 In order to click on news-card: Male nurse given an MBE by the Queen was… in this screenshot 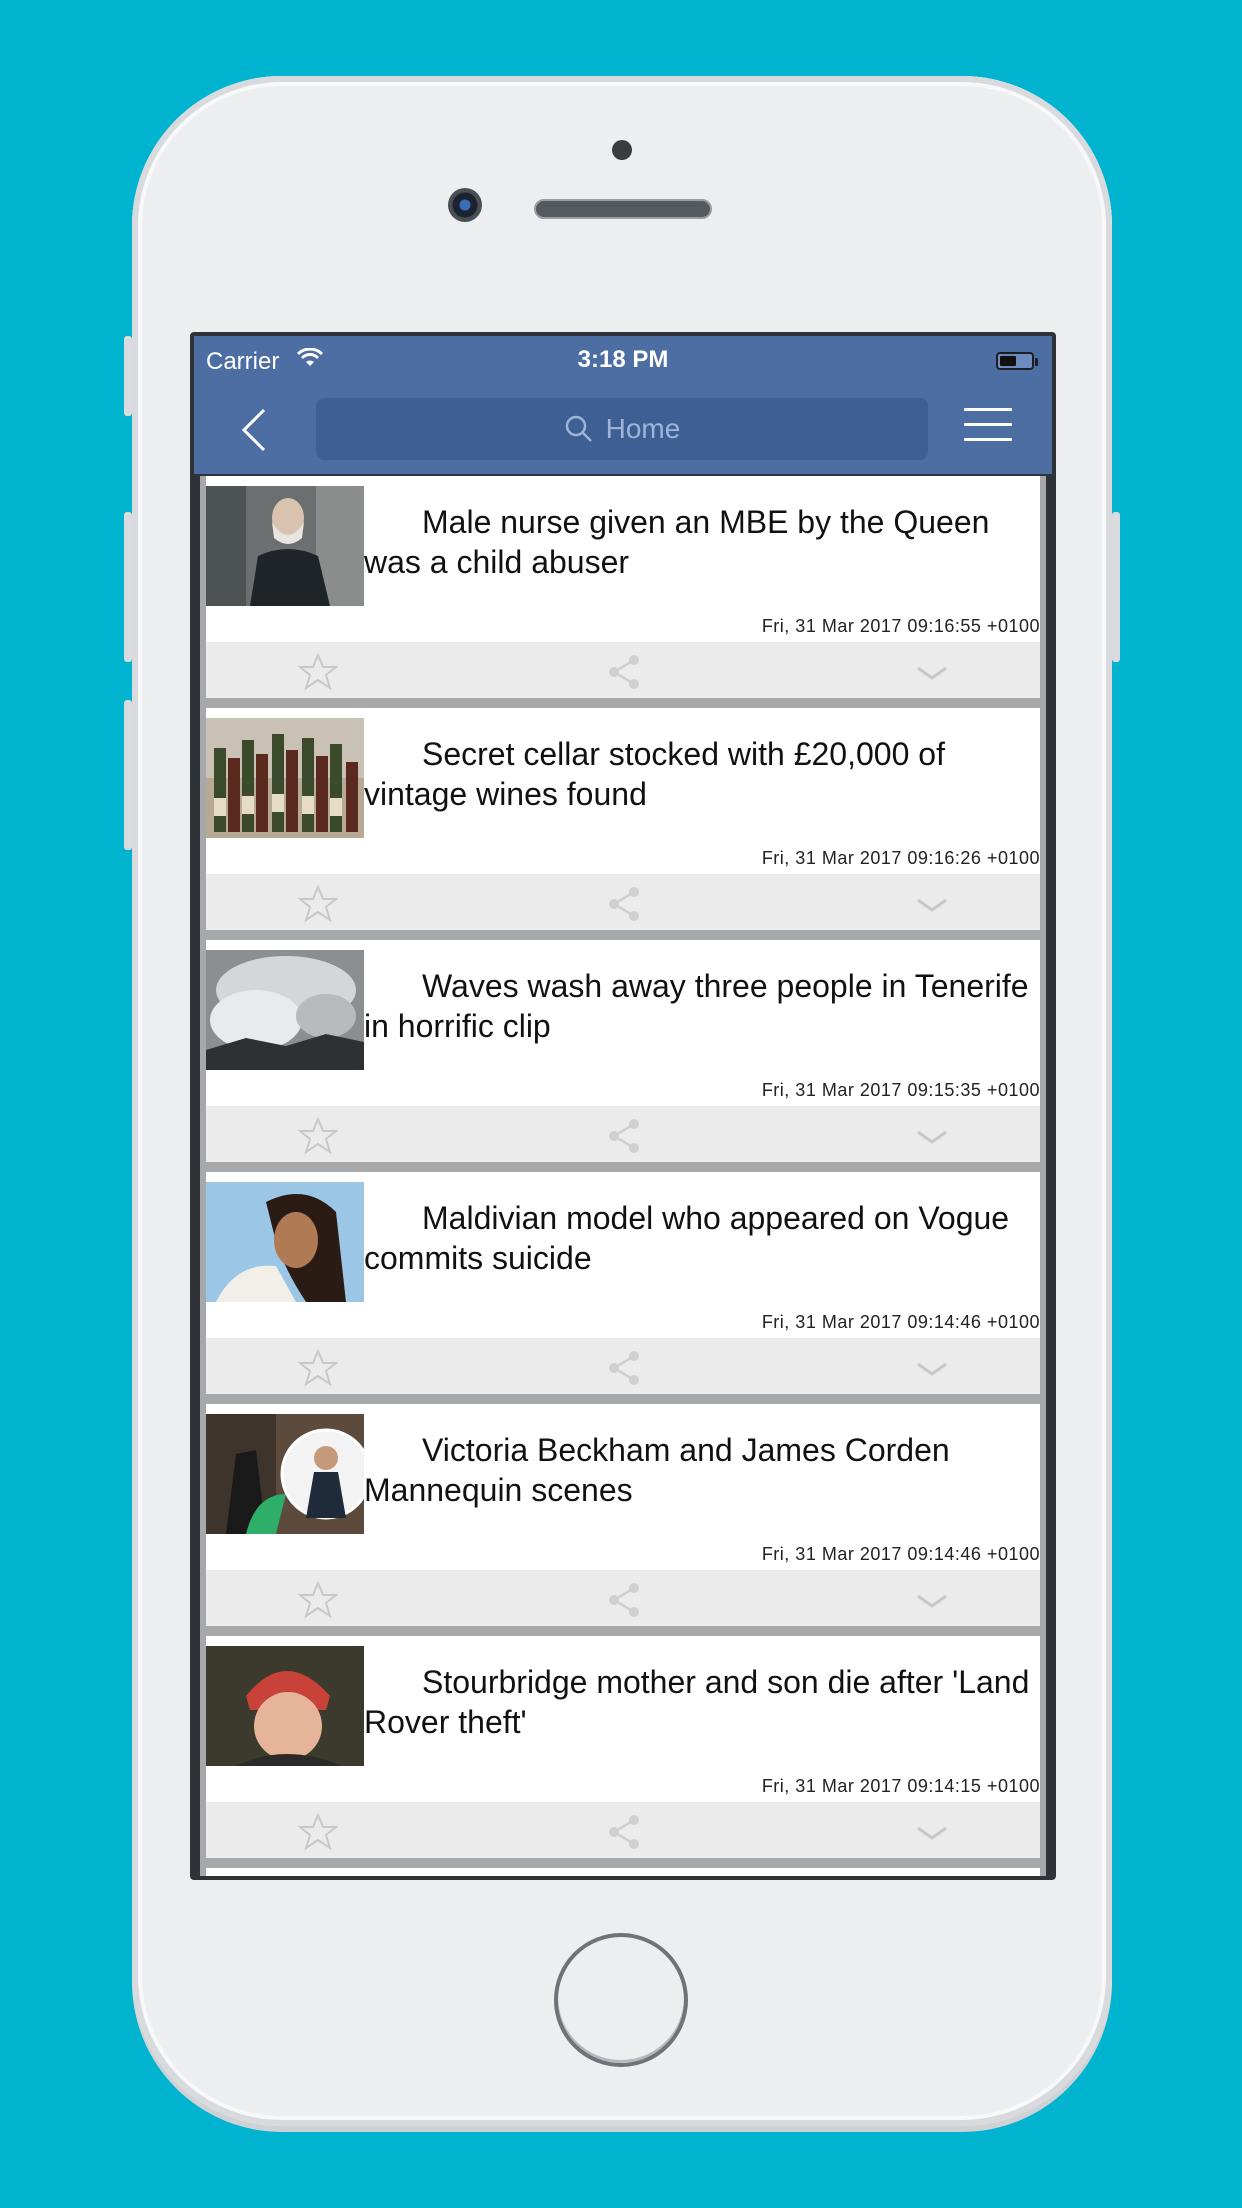, I will do `click(623, 587)`.